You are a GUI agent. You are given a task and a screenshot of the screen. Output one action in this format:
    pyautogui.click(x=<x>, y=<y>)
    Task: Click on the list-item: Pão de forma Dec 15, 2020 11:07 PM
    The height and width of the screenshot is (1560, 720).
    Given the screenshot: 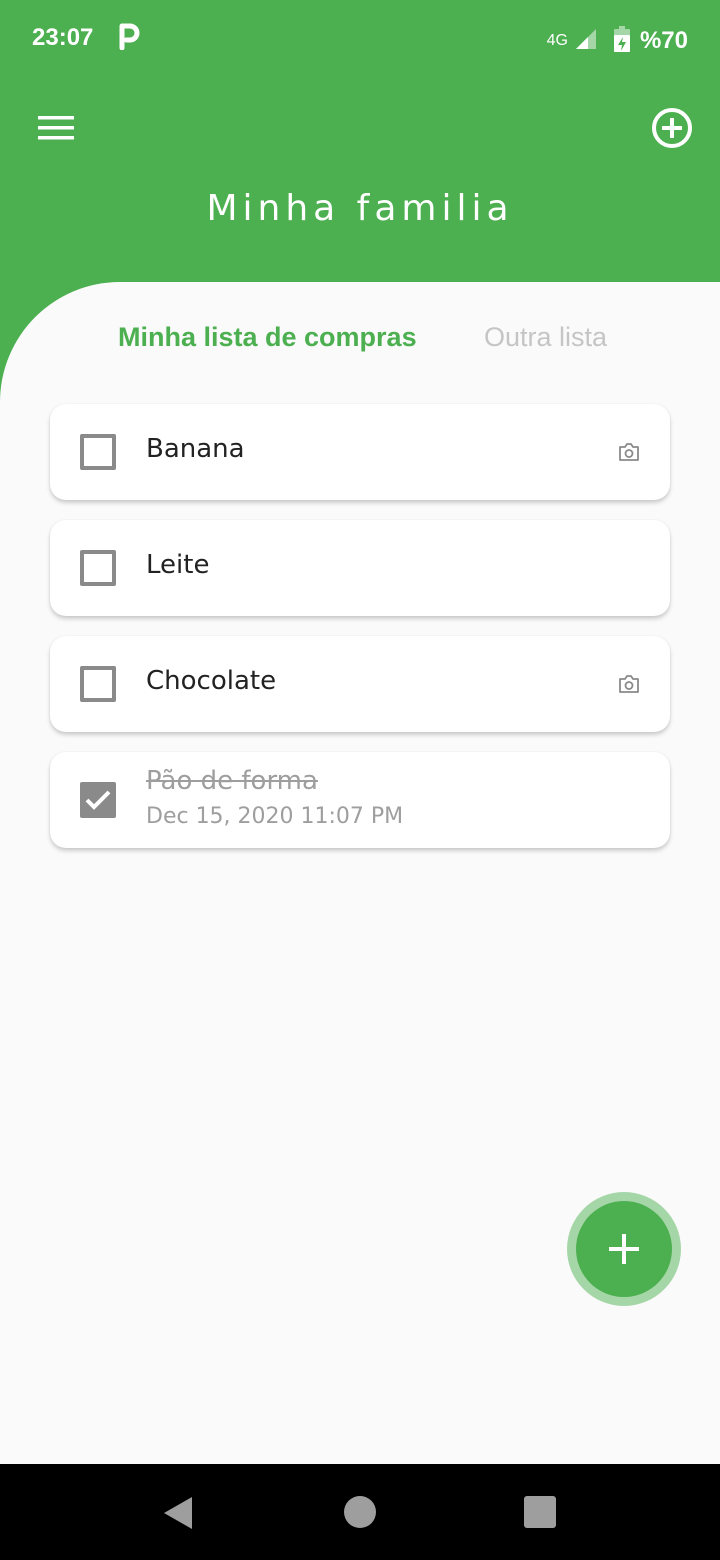 What is the action you would take?
    pyautogui.click(x=360, y=800)
    